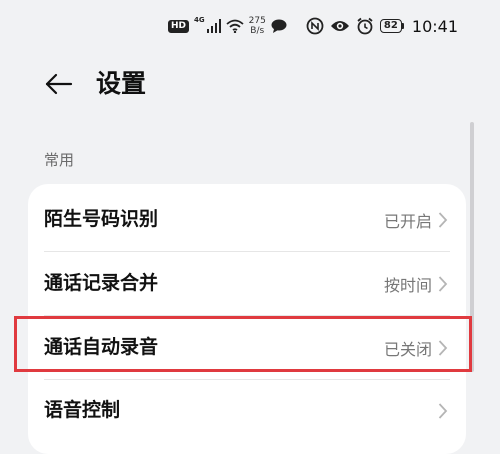 The height and width of the screenshot is (454, 500). Describe the element at coordinates (407, 221) in the screenshot. I see `setting-value: 已开启` at that location.